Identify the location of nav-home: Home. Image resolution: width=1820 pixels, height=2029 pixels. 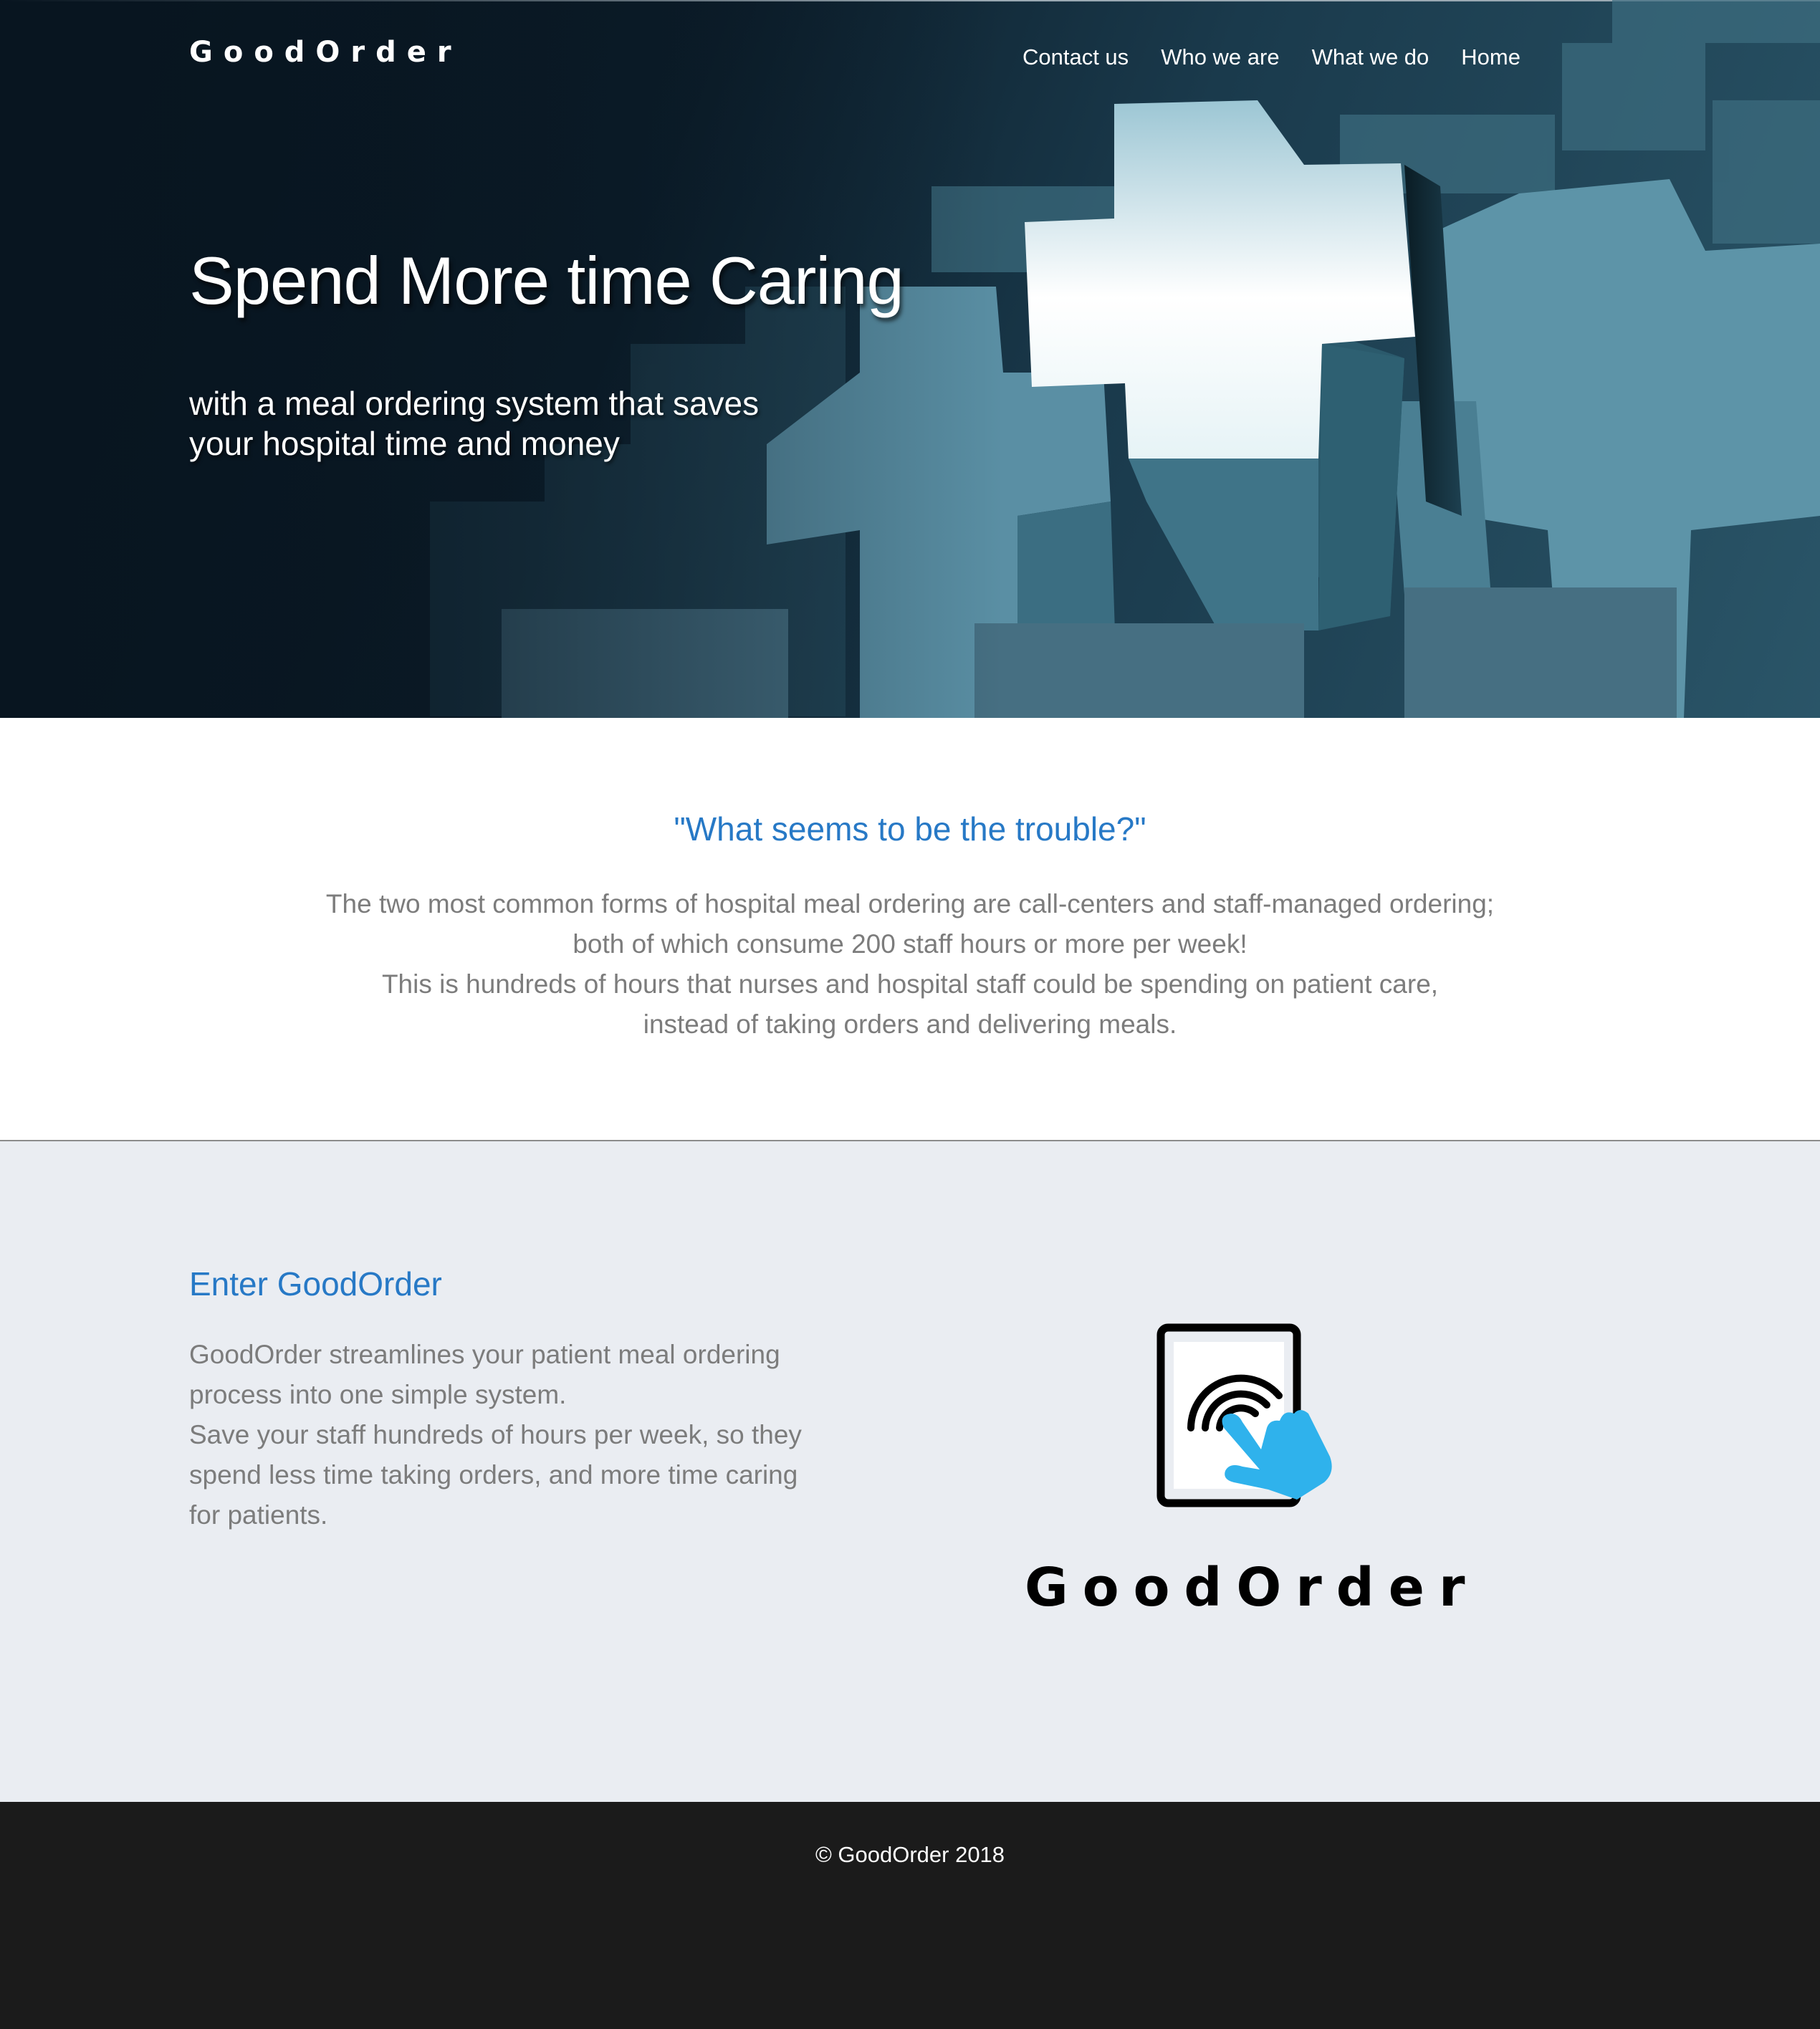
(1490, 57).